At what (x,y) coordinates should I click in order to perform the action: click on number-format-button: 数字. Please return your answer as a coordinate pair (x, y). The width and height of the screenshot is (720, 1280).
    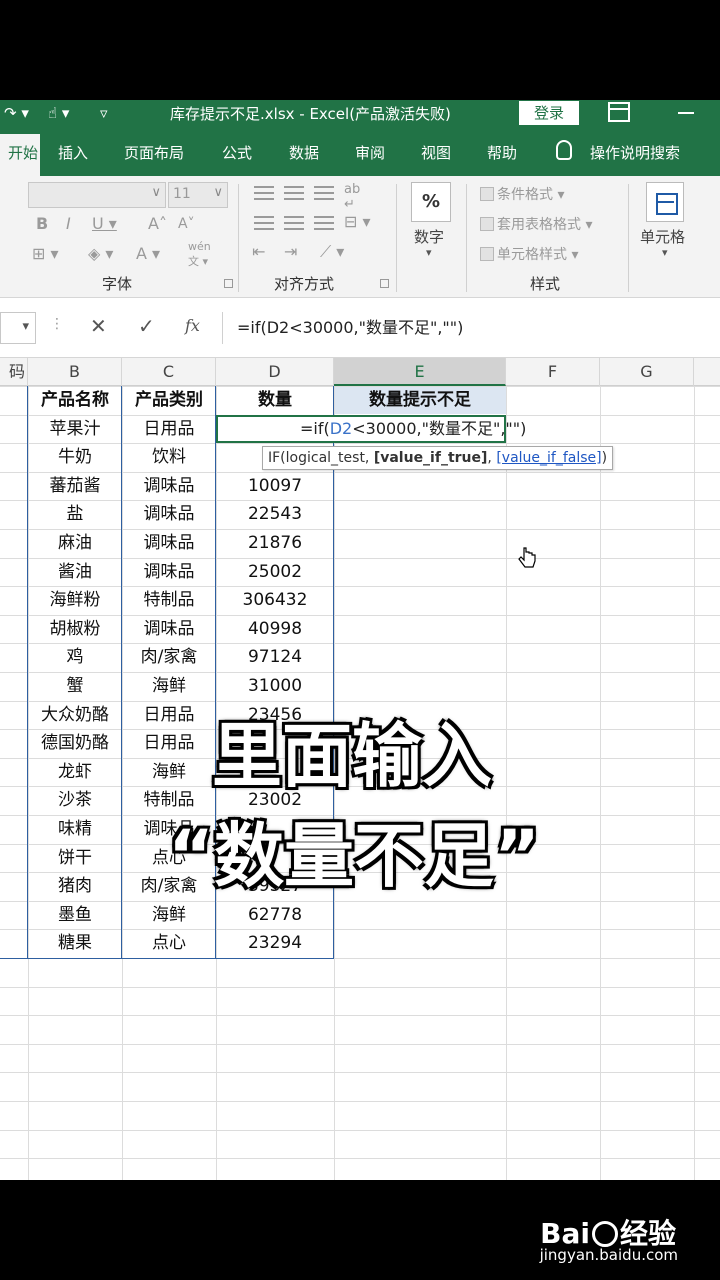
    Looking at the image, I should click on (429, 236).